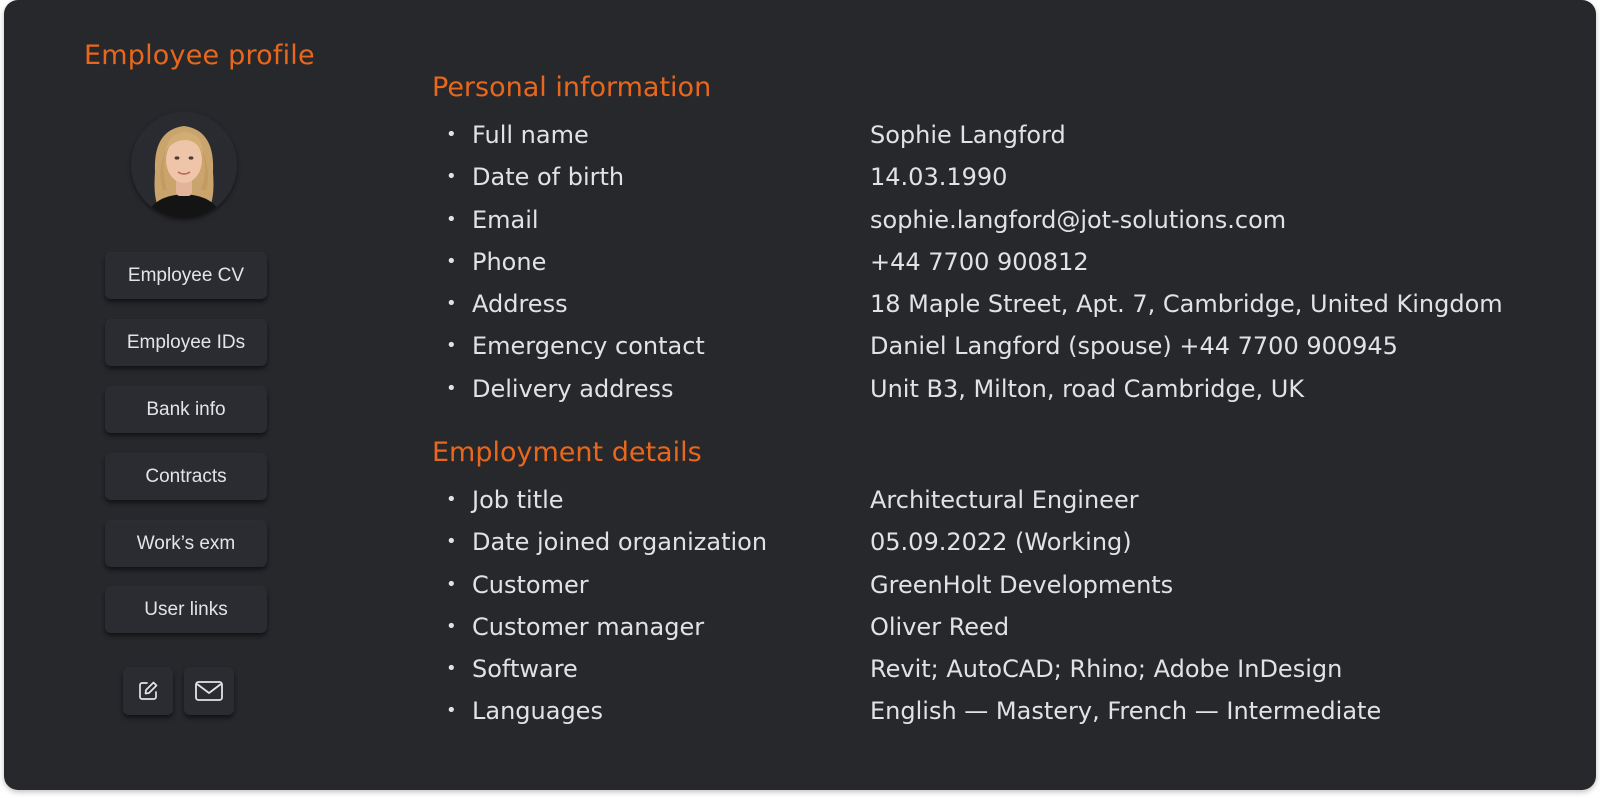  Describe the element at coordinates (573, 388) in the screenshot. I see `field-label: Delivery address` at that location.